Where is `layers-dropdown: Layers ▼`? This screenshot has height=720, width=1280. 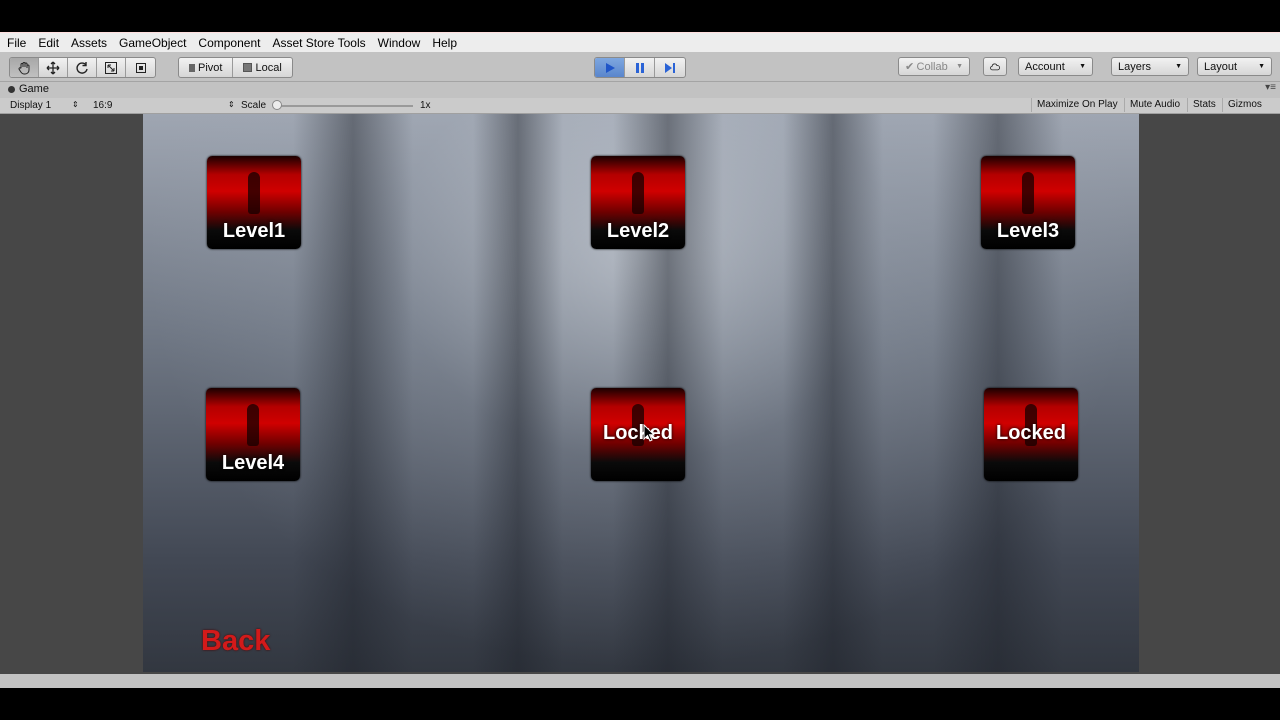
layers-dropdown: Layers ▼ is located at coordinates (1150, 66).